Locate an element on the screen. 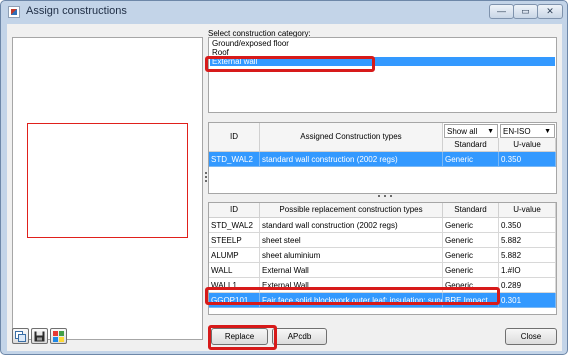  possible-cell-name: sheet aluminium is located at coordinates (351, 255).